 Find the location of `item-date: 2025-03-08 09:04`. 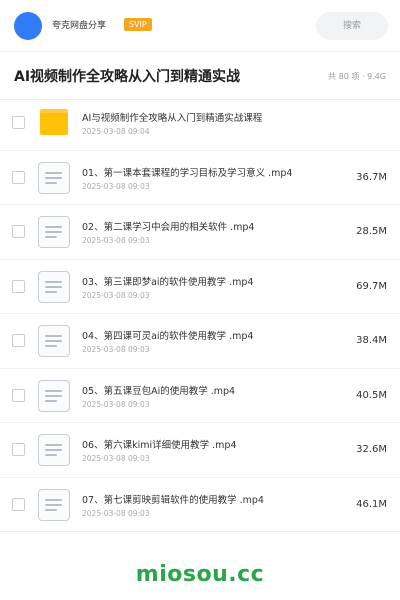

item-date: 2025-03-08 09:04 is located at coordinates (116, 131).